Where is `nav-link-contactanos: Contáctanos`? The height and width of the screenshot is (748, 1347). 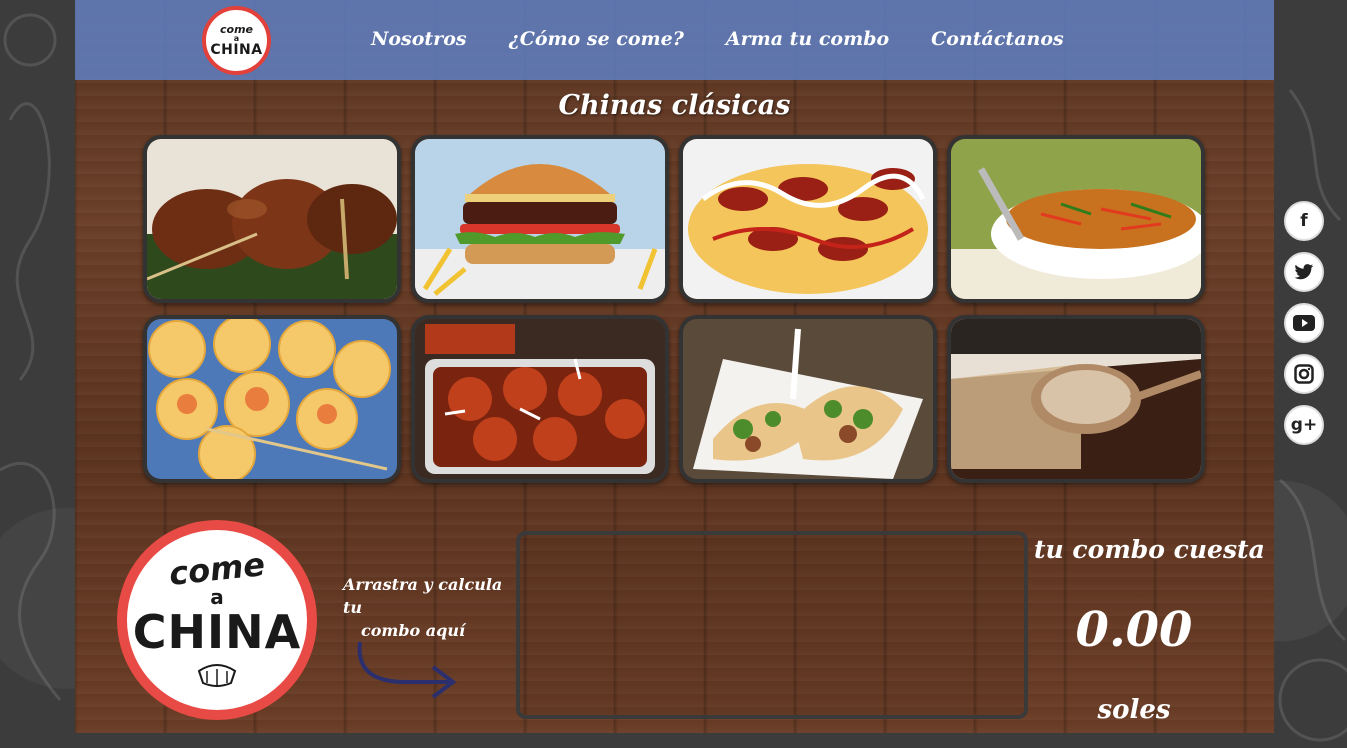
nav-link-contactanos: Contáctanos is located at coordinates (997, 39).